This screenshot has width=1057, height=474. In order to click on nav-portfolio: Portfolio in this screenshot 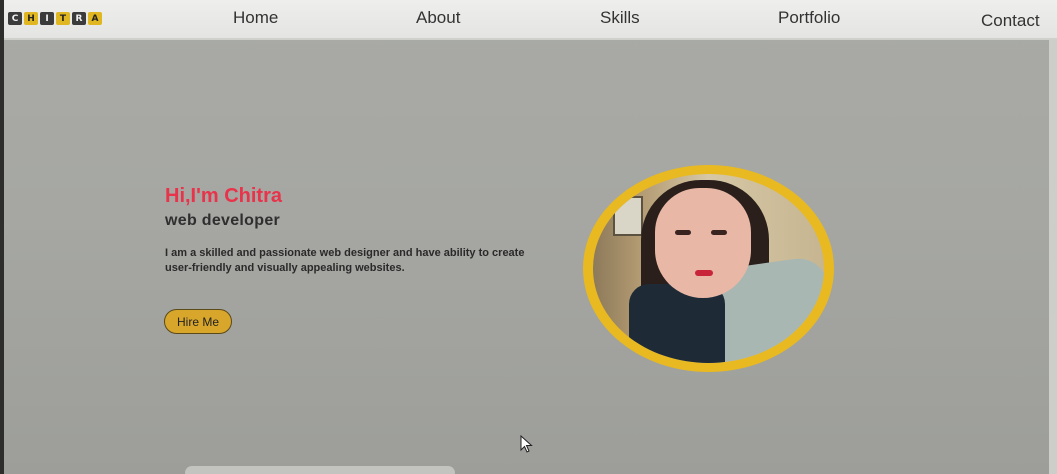, I will do `click(809, 18)`.